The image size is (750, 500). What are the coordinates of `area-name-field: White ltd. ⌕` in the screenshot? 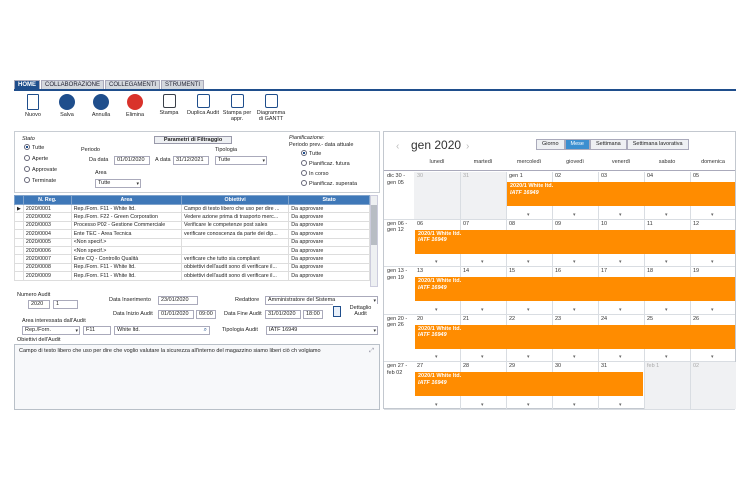 It's located at (162, 330).